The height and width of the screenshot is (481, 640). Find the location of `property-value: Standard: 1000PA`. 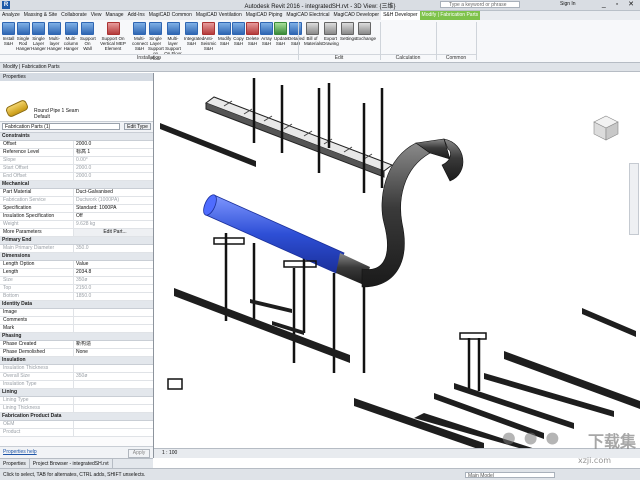

property-value: Standard: 1000PA is located at coordinates (113, 208).